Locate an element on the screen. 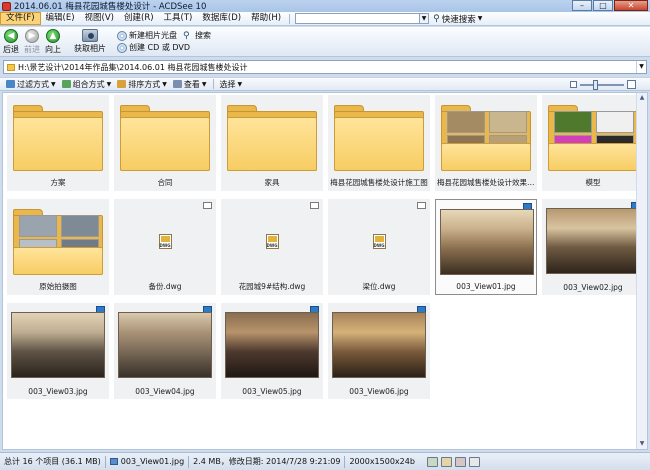  address-bar: H:\景艺设计\2014年作品集\2014.06.01 梅县花园城售楼处设计 ▼ is located at coordinates (325, 67).